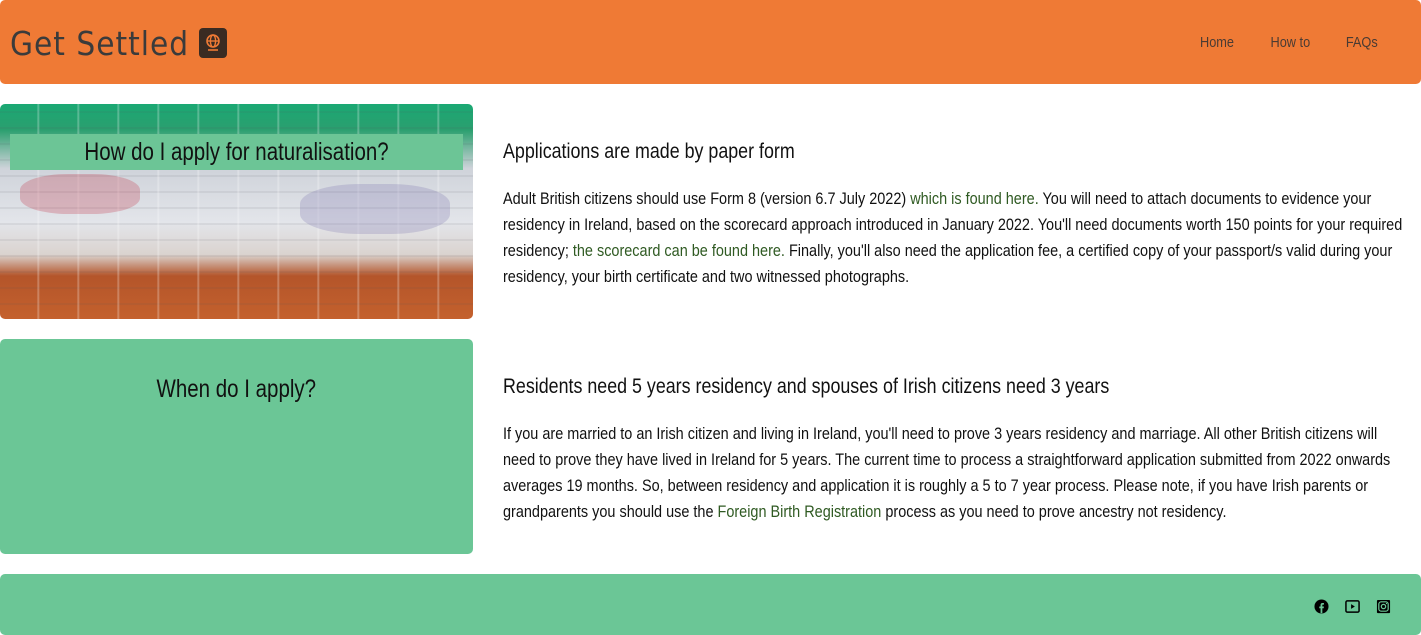 The image size is (1421, 635). I want to click on image-caption-bar: How do I apply for naturalisation?, so click(236, 152).